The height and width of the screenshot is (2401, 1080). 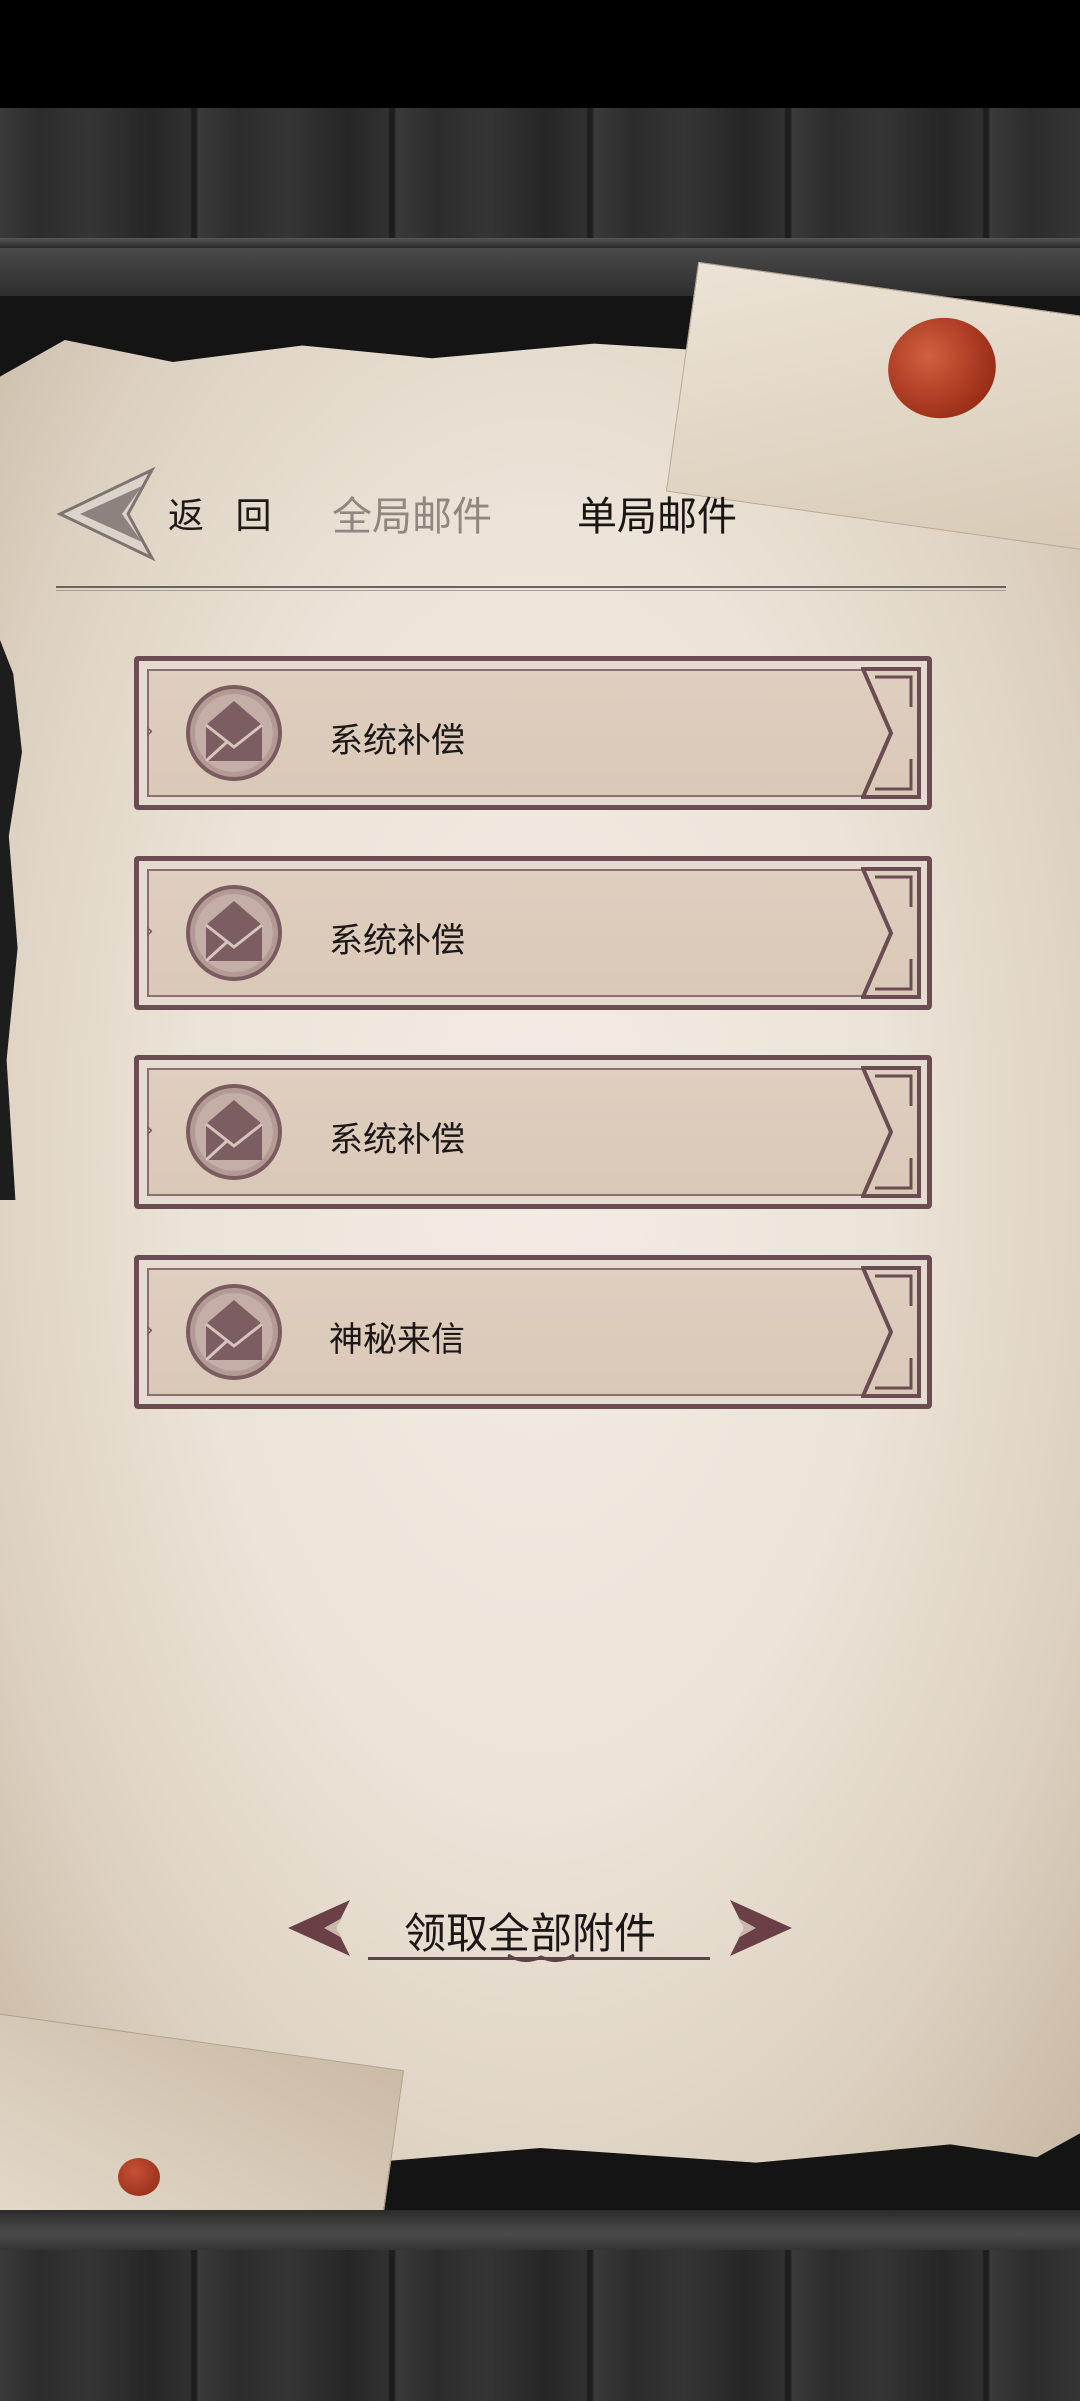 I want to click on back-button: 返 回, so click(x=224, y=513).